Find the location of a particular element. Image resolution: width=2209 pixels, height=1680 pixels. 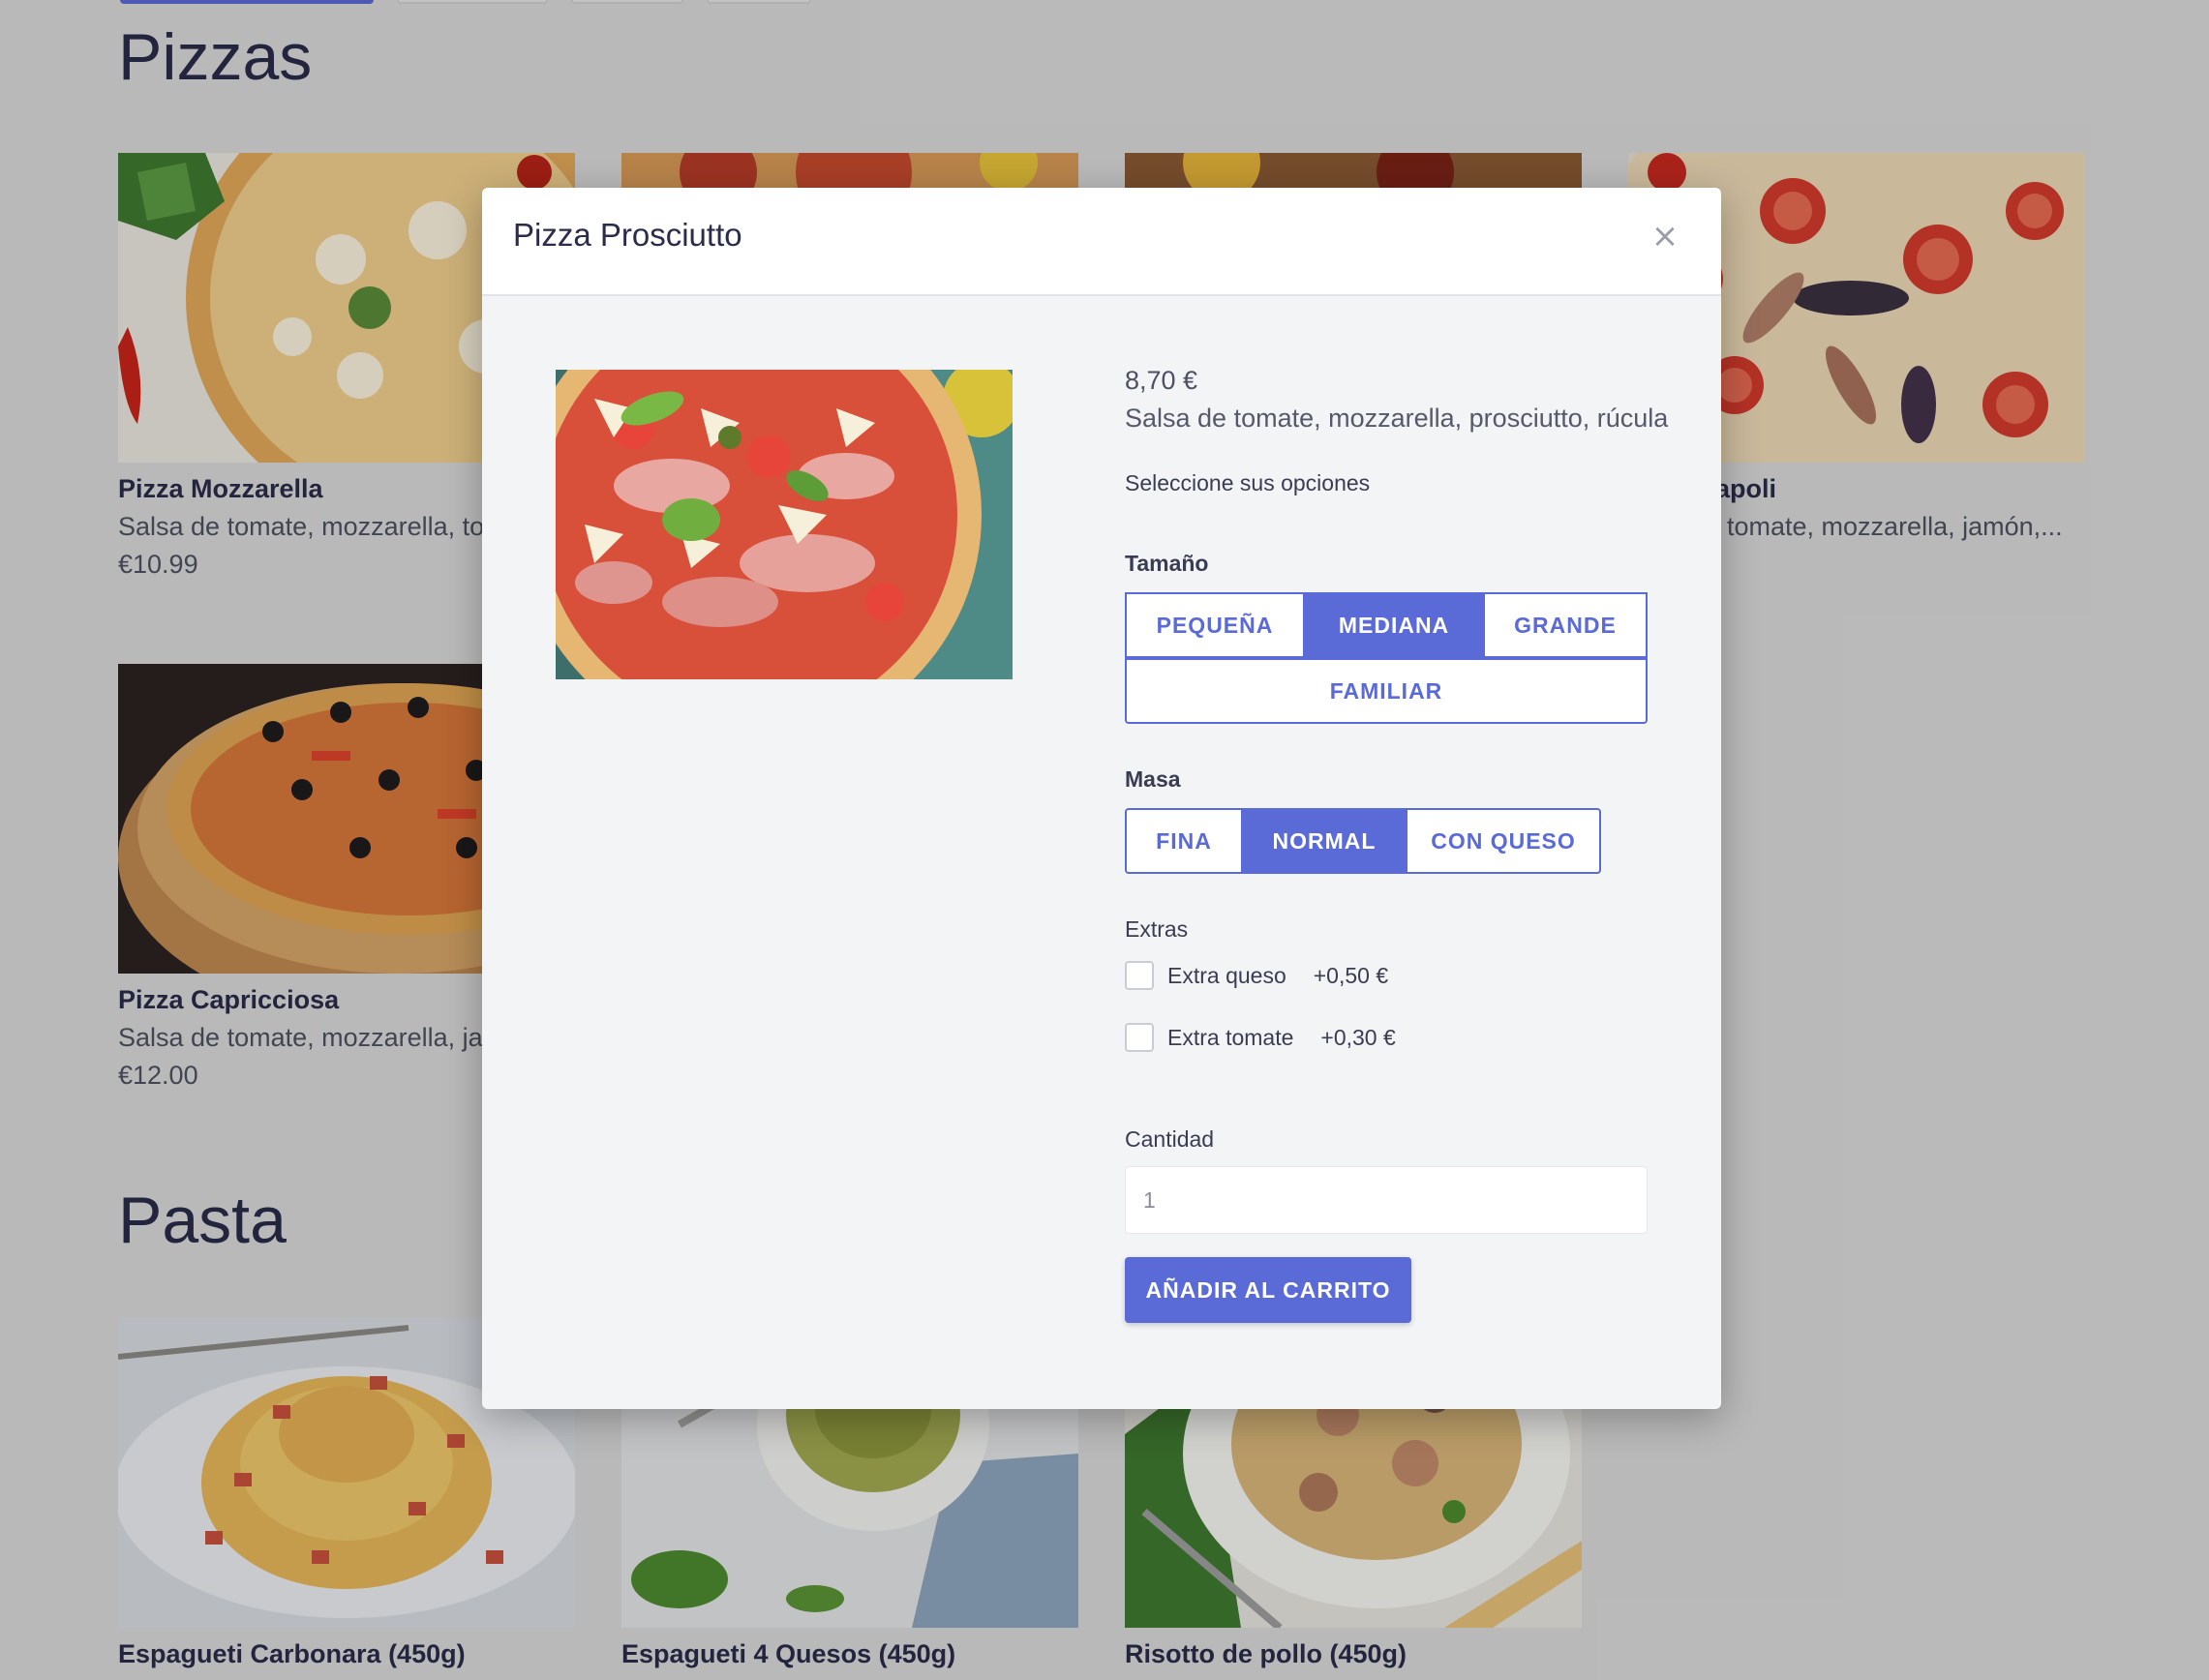

dough-option-normal: NORMAL is located at coordinates (1324, 841).